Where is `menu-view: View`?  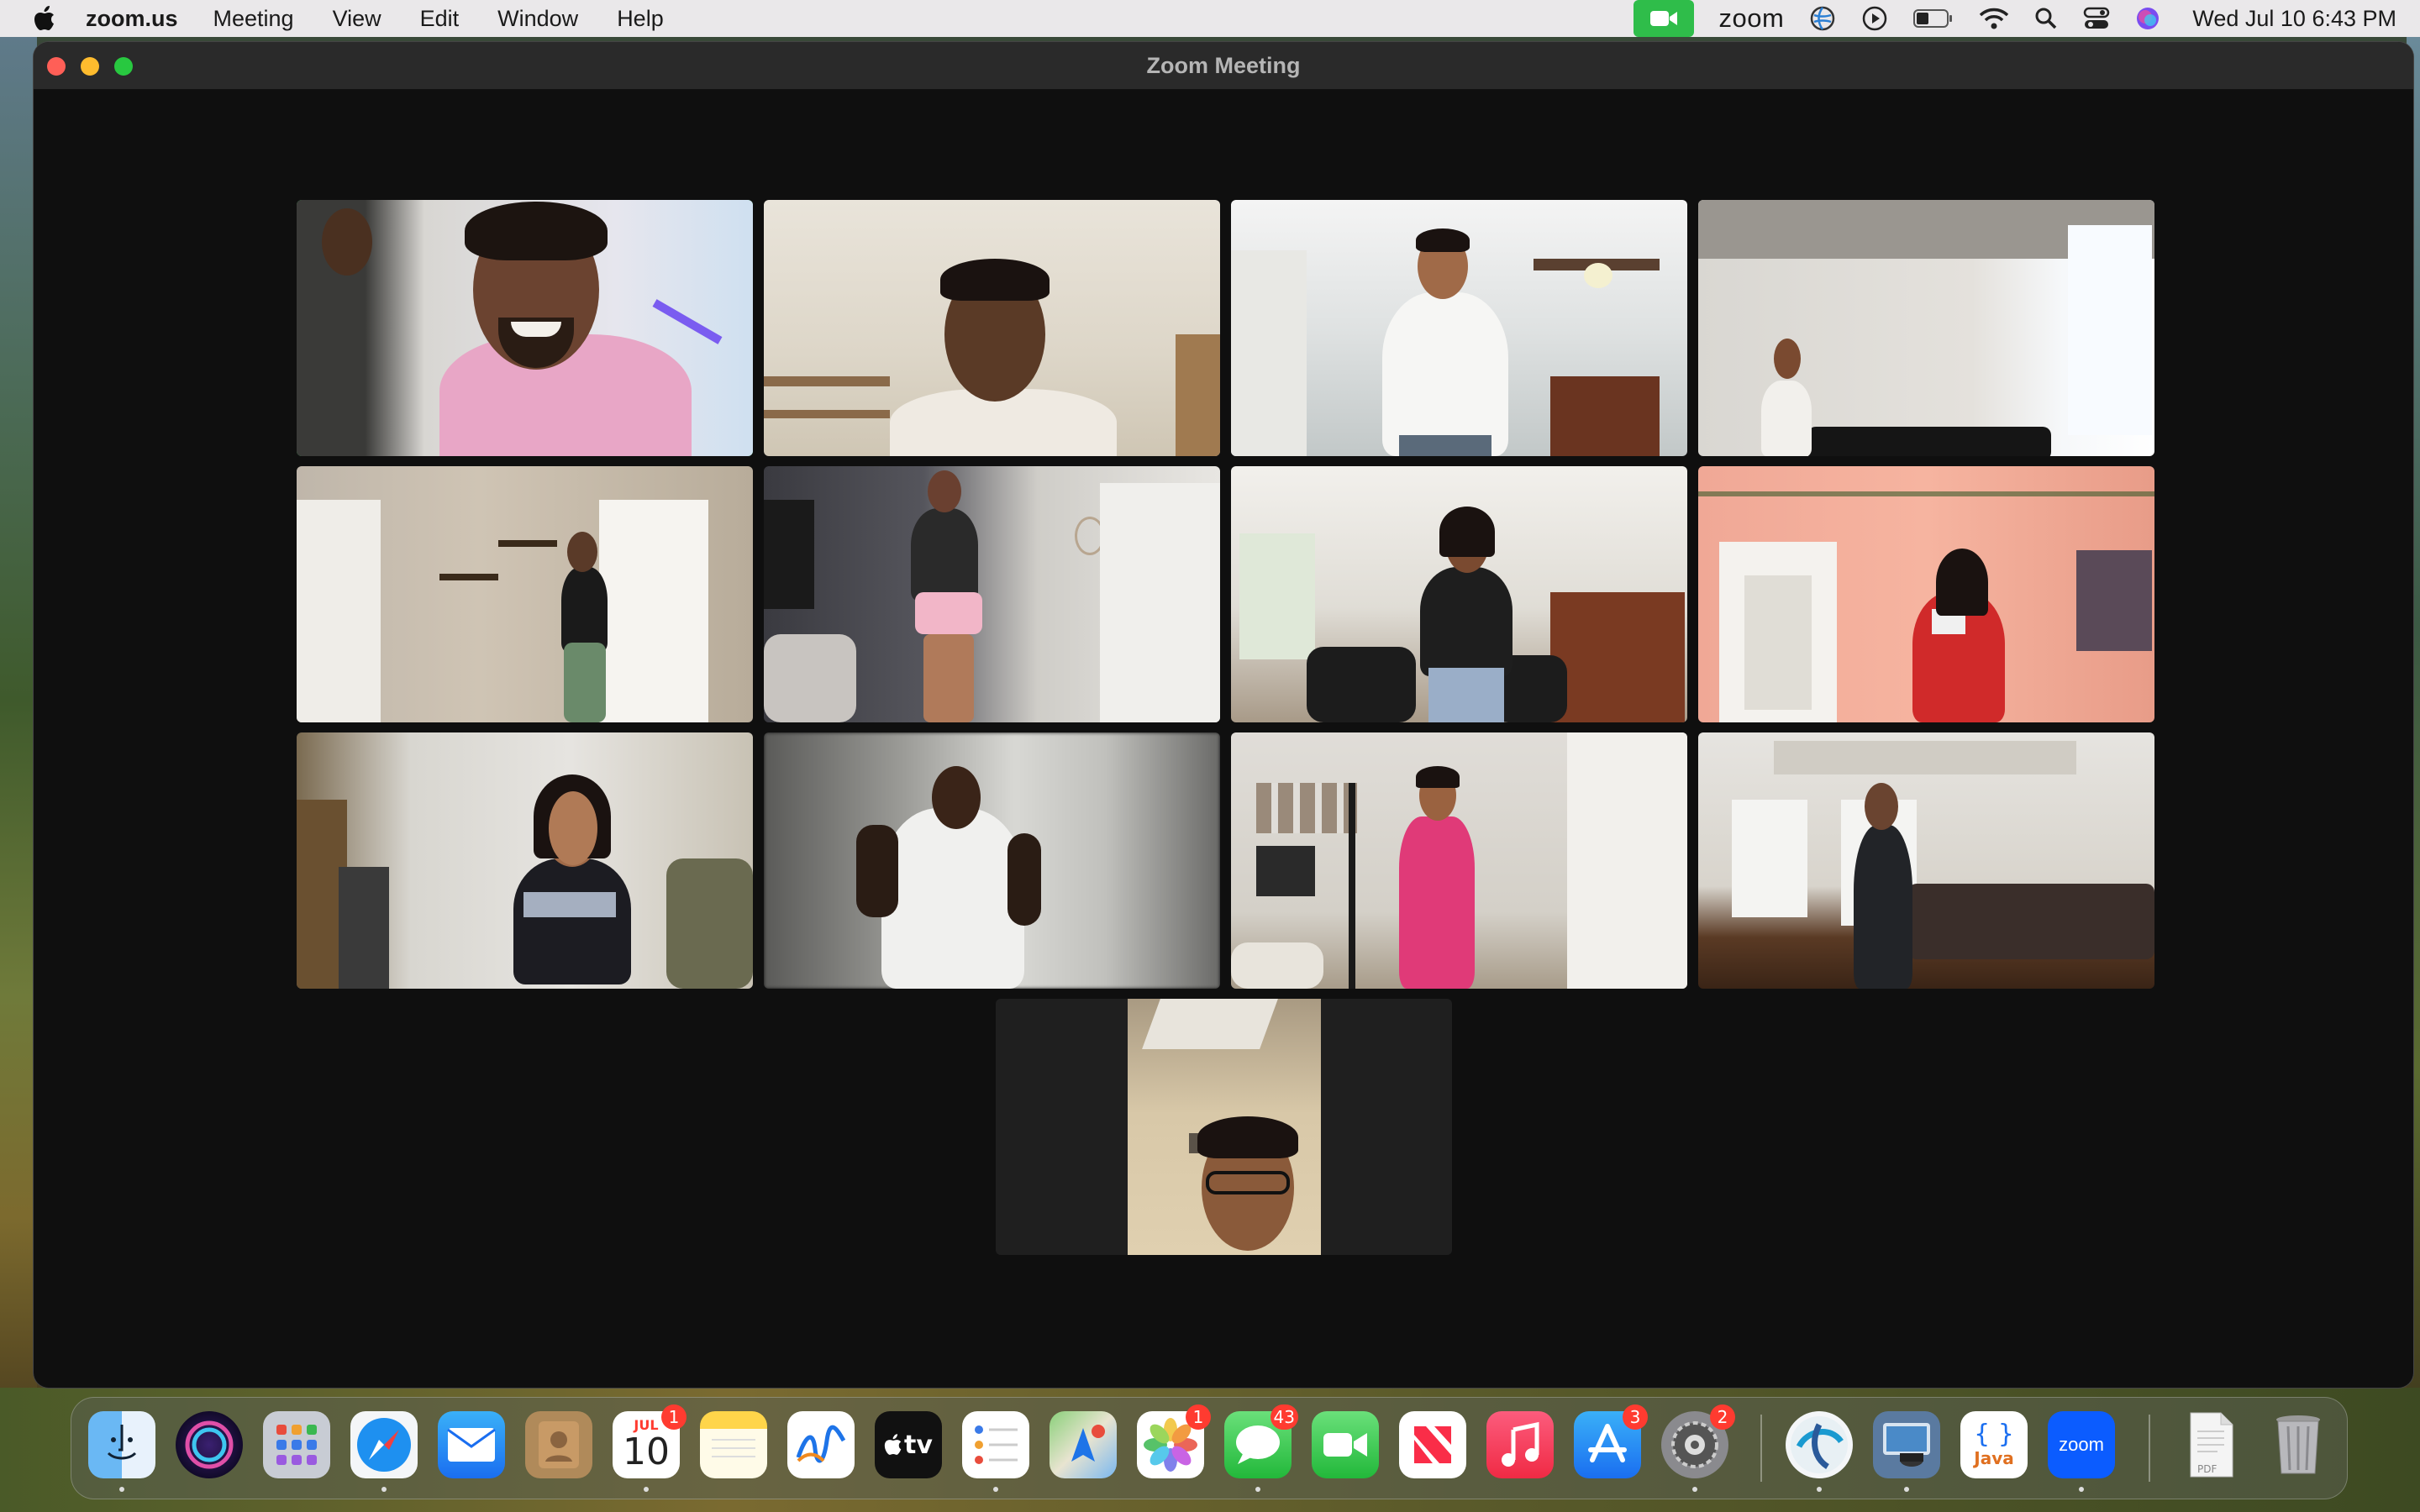
menu-view: View is located at coordinates (357, 19).